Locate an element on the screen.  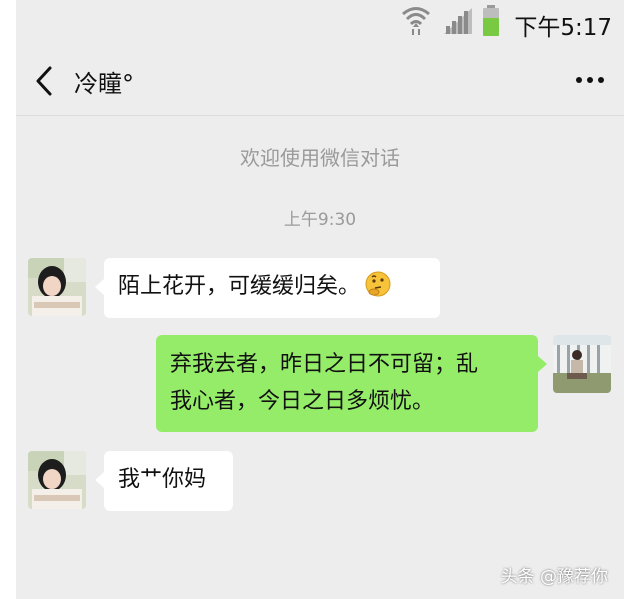
message-bubble-self: 弃我去者，昨日之日不可留；乱 我心者，今日之日多烦忧。 is located at coordinates (351, 383).